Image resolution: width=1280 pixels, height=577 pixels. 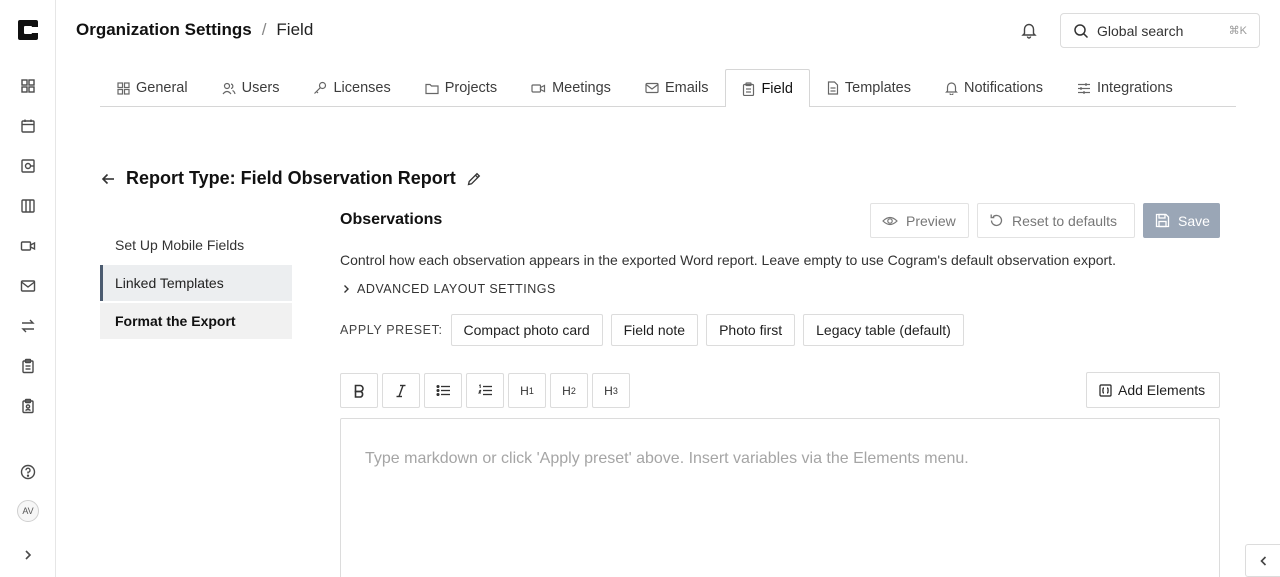 I want to click on chevron-right-icon, so click(x=346, y=289).